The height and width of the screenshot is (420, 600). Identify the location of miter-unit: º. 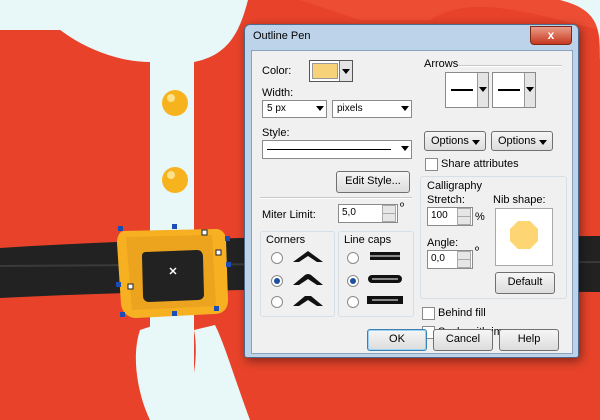
(402, 207).